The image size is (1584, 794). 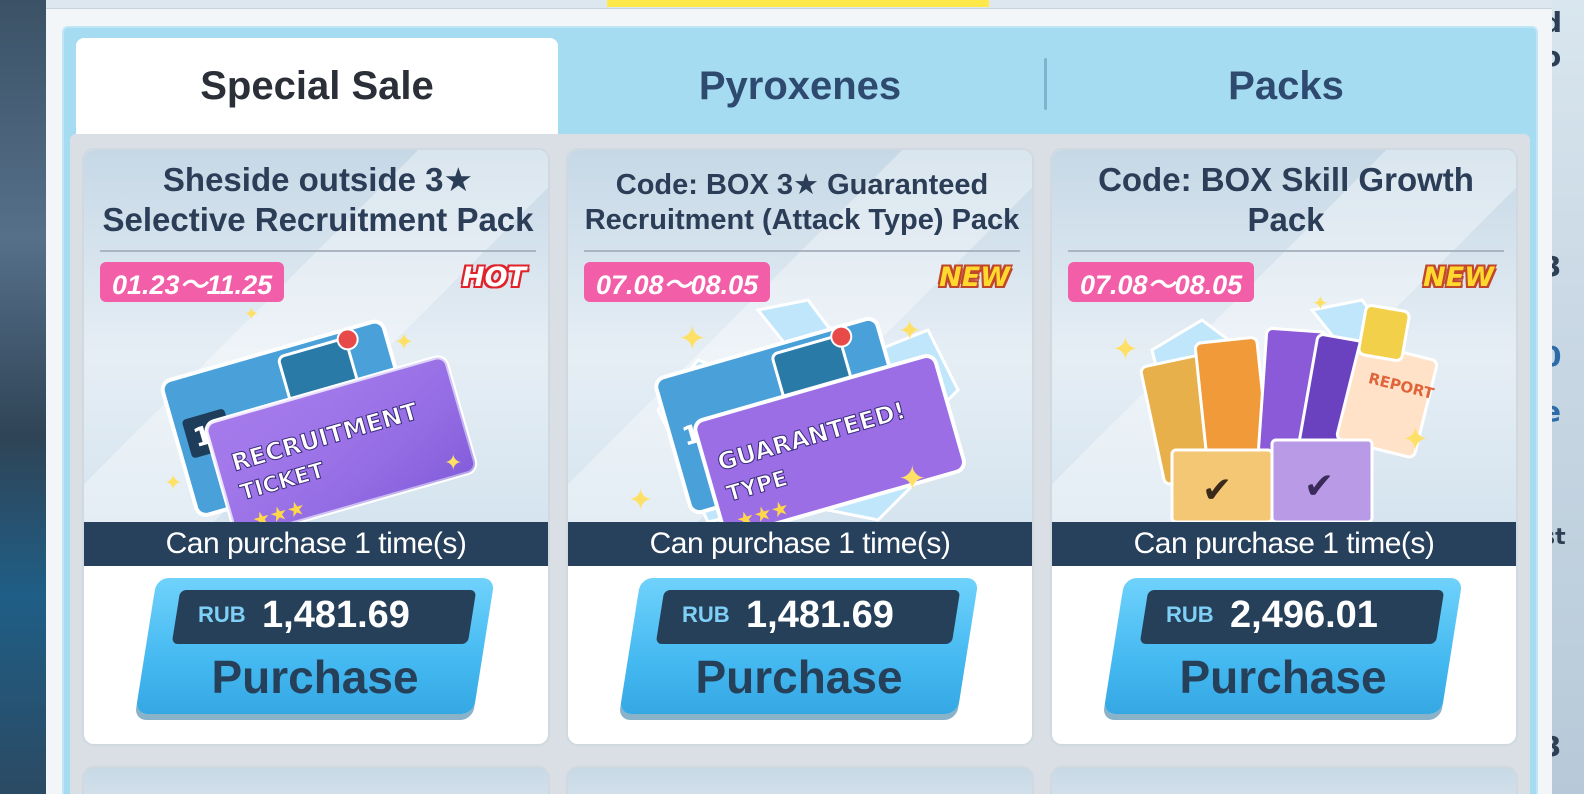 I want to click on tab-pyroxenes: Pyroxenes, so click(x=800, y=86).